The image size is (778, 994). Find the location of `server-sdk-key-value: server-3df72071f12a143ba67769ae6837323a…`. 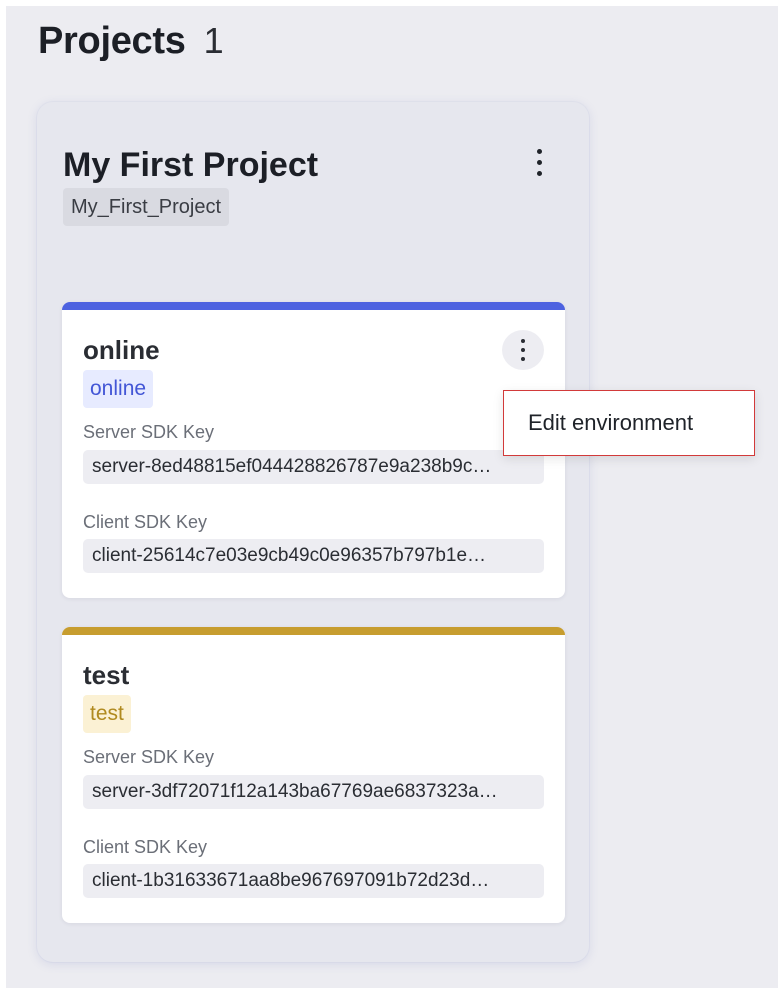

server-sdk-key-value: server-3df72071f12a143ba67769ae6837323a… is located at coordinates (313, 792).